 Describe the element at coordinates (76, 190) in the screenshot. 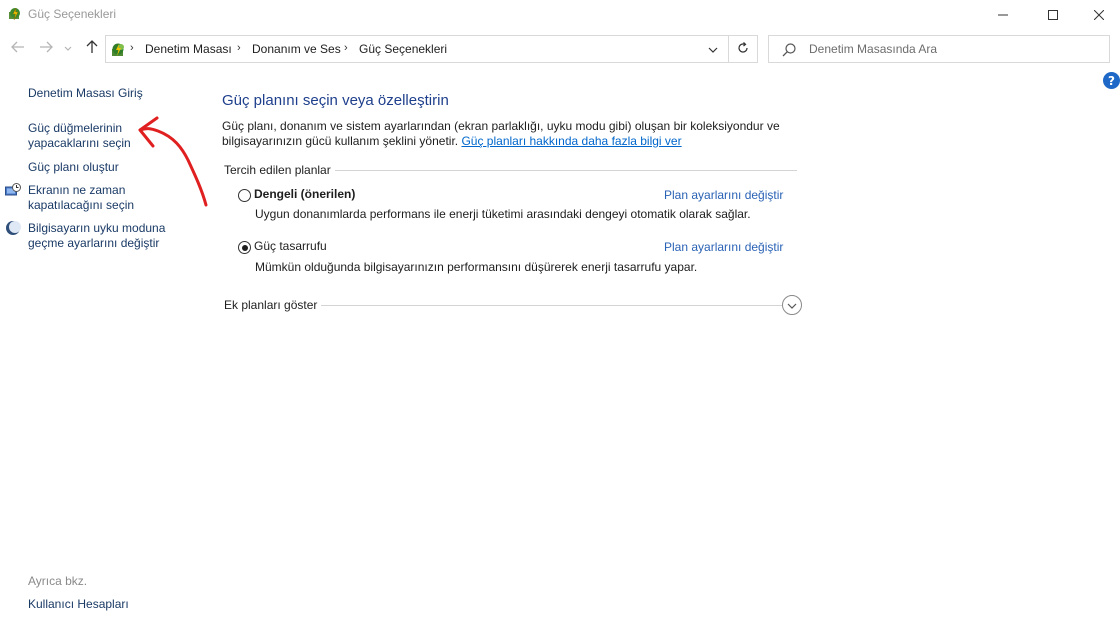

I see `link-line: Ekranın ne zaman` at that location.